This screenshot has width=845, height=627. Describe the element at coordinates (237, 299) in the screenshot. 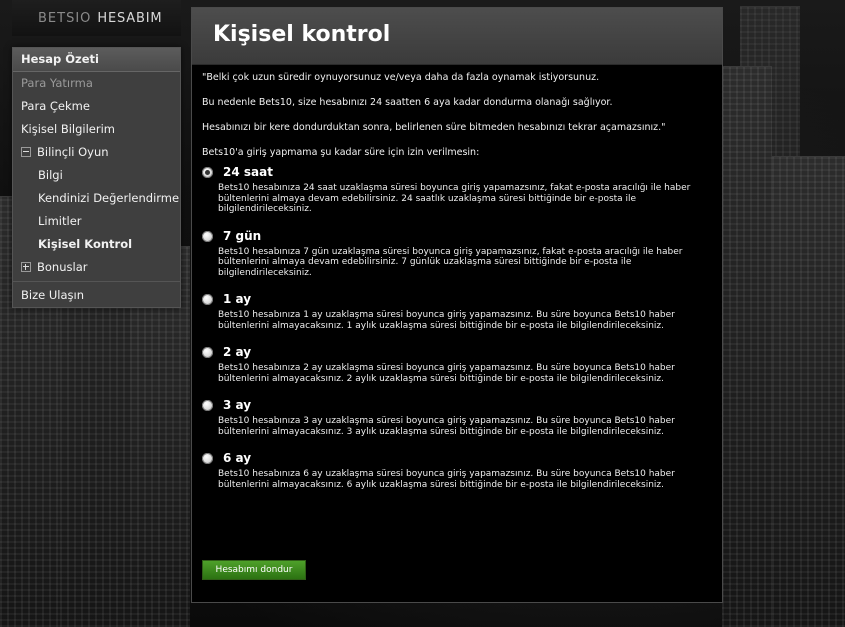

I see `option-title: 1 ay` at that location.